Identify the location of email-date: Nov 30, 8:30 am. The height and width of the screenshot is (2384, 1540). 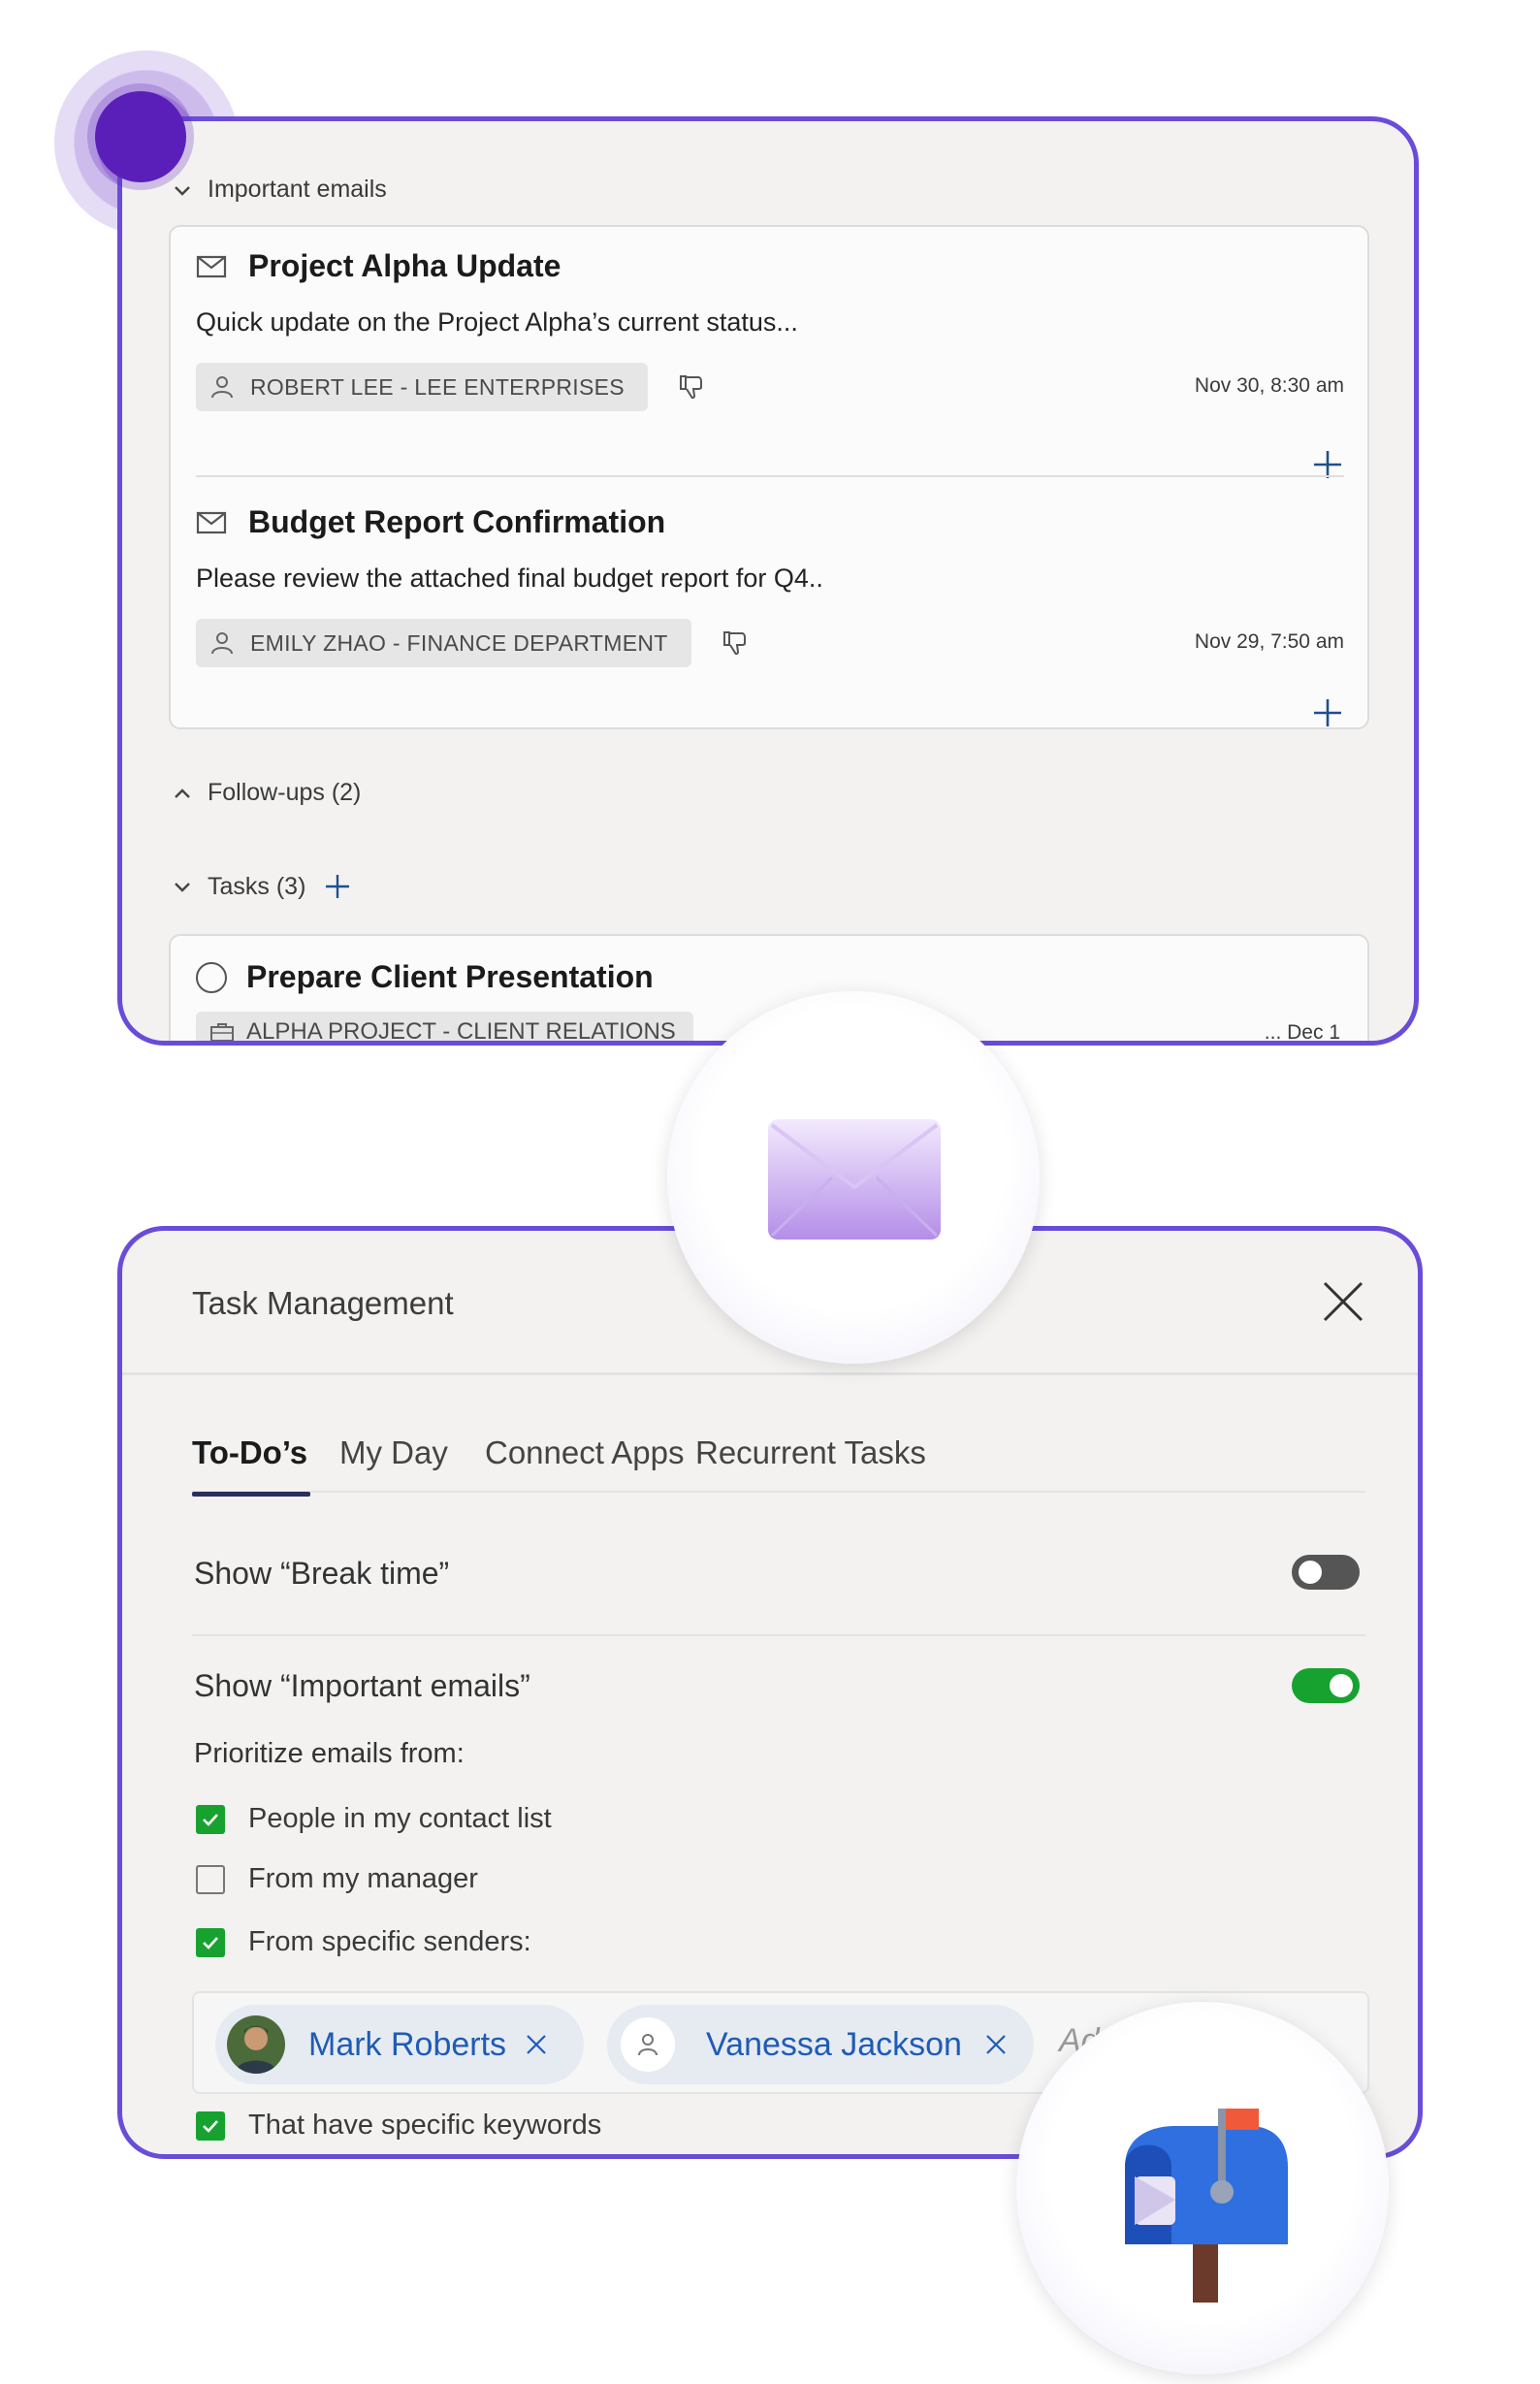
(1269, 385).